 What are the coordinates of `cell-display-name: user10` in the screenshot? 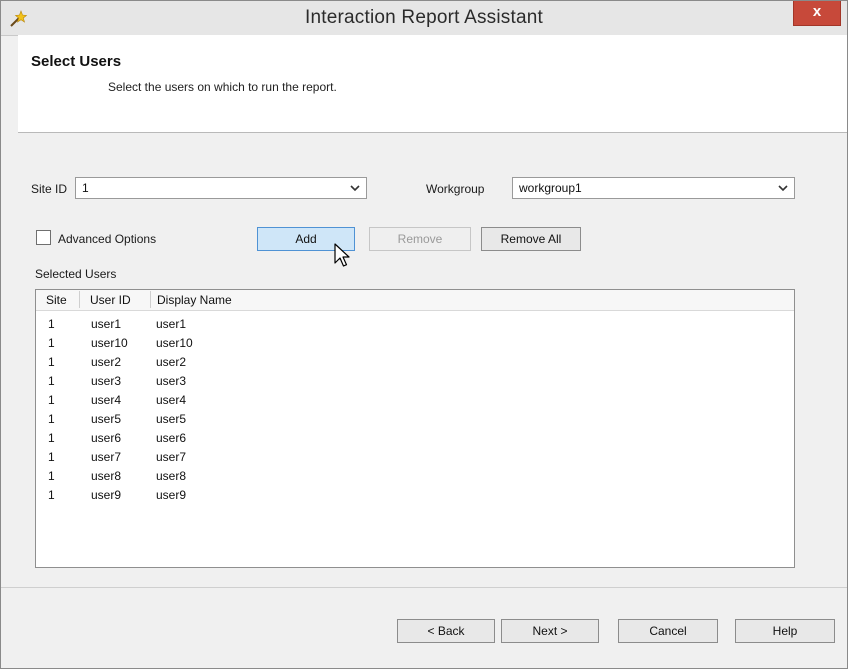 It's located at (174, 343).